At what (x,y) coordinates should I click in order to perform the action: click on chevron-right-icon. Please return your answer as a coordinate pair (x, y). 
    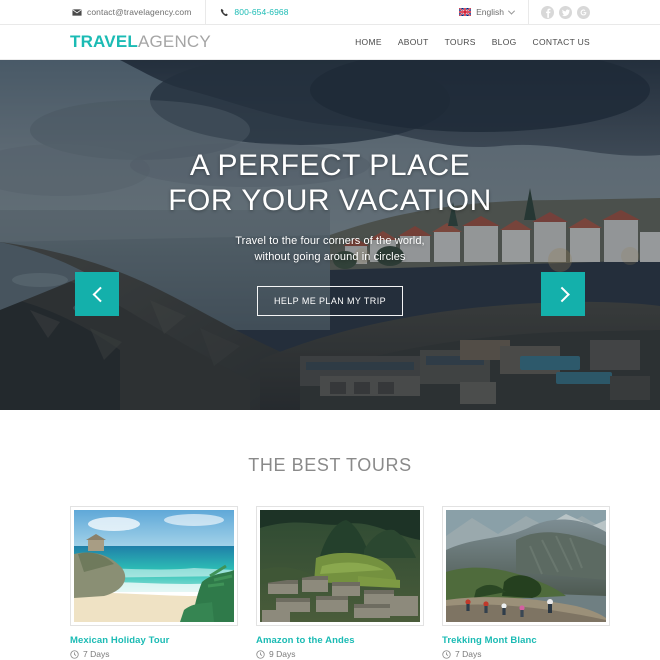
    Looking at the image, I should click on (561, 294).